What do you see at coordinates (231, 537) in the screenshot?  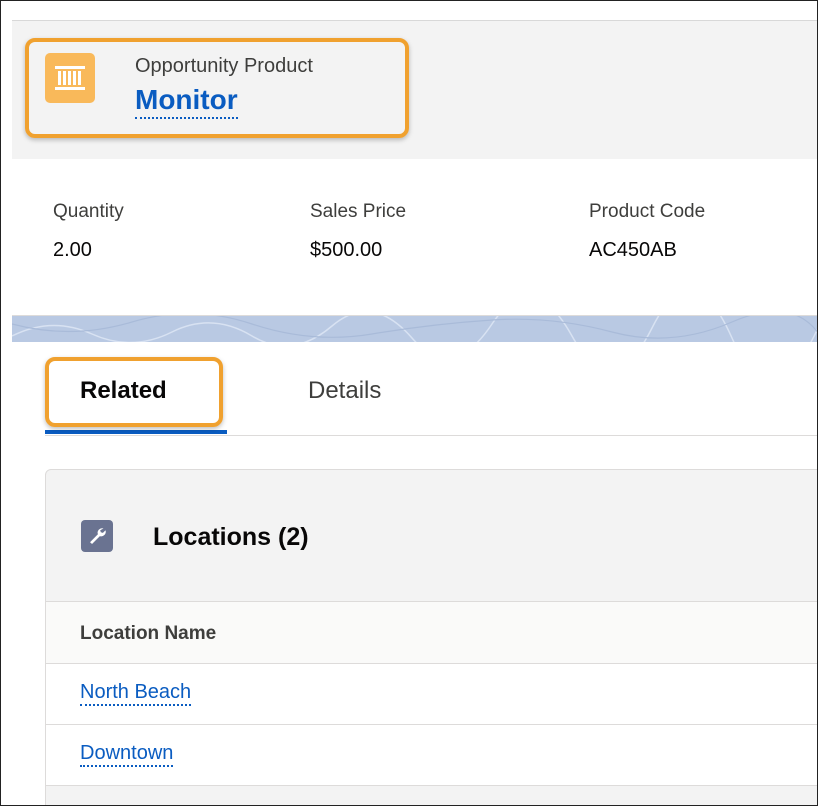 I see `related-list-title: Locations (2)` at bounding box center [231, 537].